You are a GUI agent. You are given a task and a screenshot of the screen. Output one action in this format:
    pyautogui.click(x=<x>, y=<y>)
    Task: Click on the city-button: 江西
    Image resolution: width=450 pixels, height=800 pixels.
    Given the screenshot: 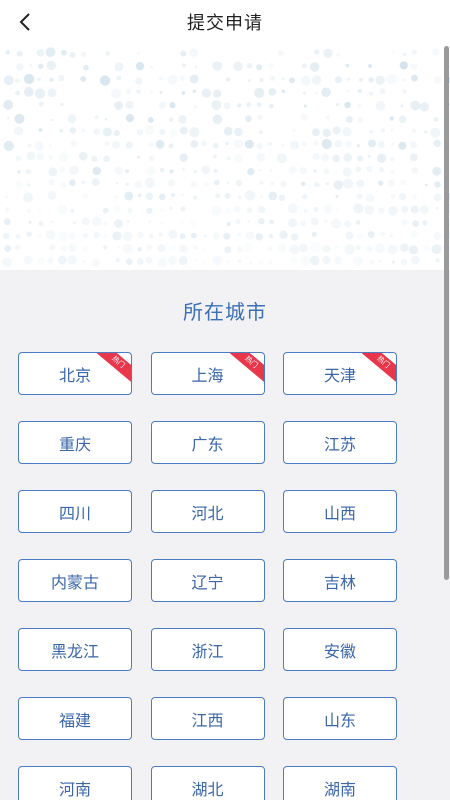 What is the action you would take?
    pyautogui.click(x=207, y=718)
    